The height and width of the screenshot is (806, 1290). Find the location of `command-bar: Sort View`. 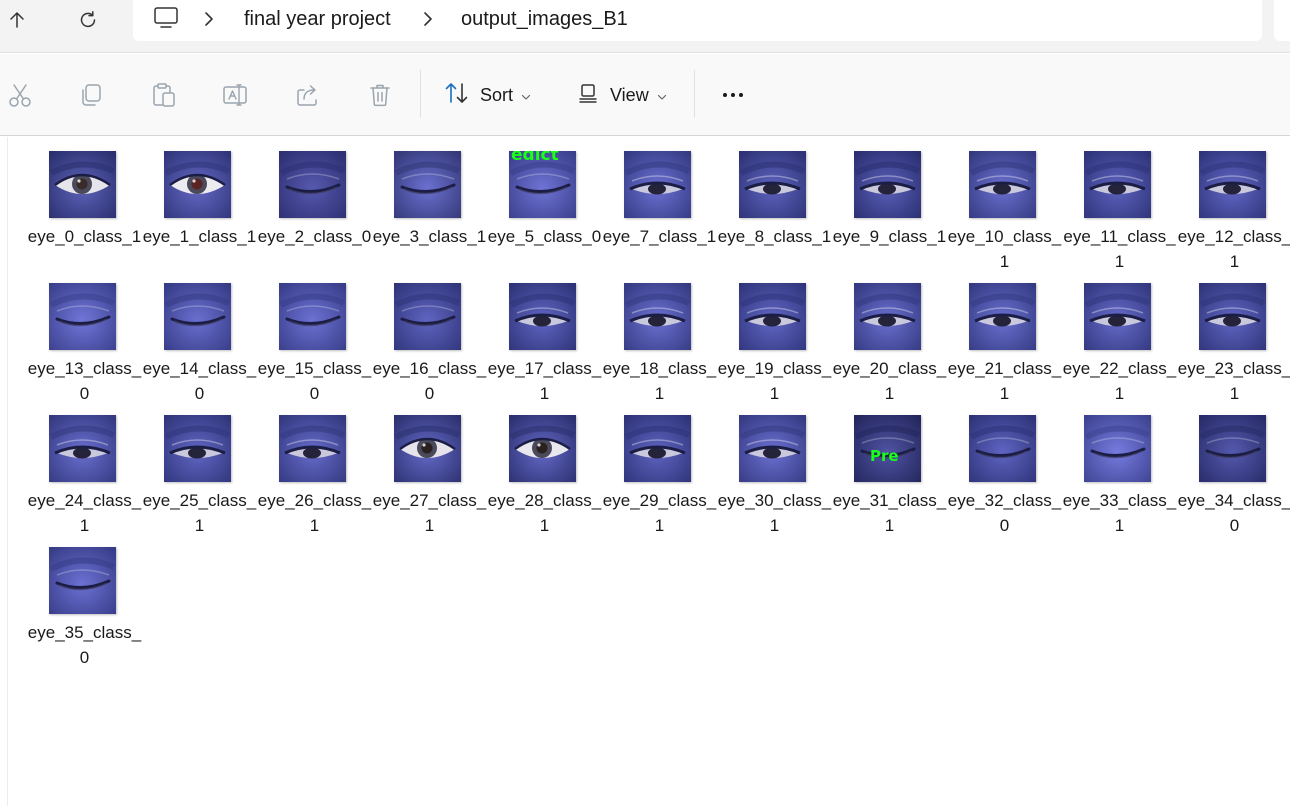

command-bar: Sort View is located at coordinates (645, 95).